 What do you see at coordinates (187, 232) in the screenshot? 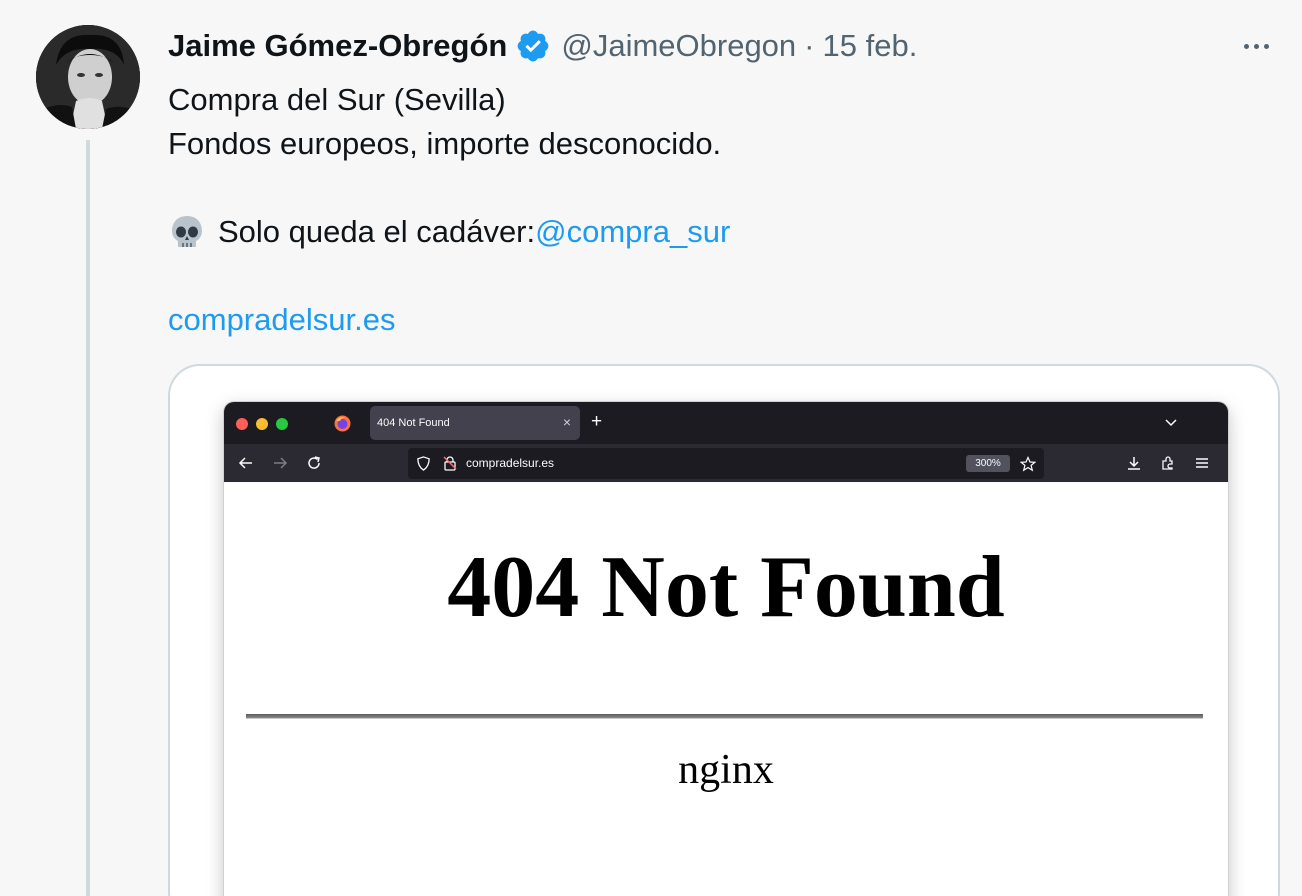
I see `skull-icon` at bounding box center [187, 232].